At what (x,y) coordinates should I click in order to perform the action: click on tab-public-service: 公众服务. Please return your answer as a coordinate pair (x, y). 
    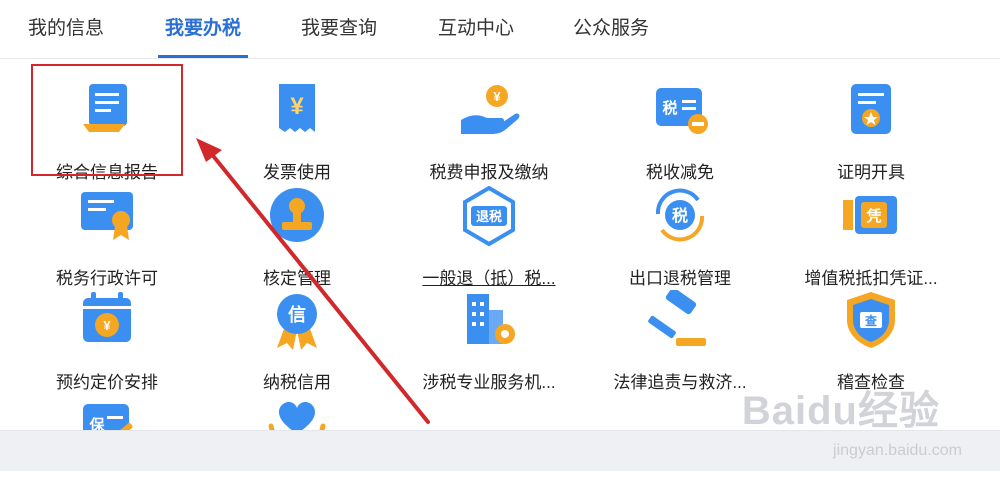
    Looking at the image, I should click on (611, 29).